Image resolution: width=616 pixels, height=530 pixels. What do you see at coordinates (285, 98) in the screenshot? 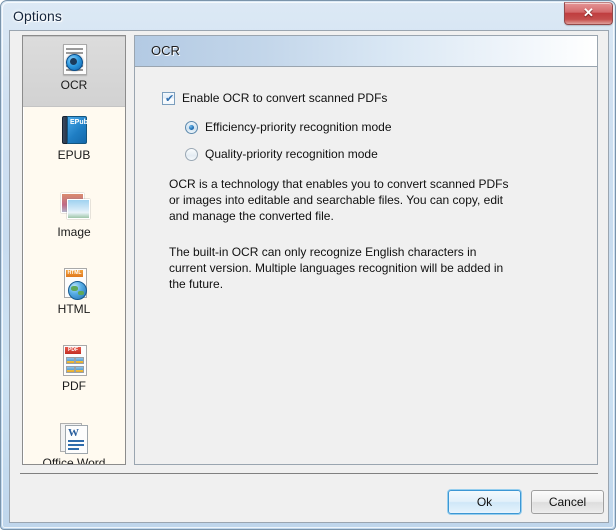
I see `enable-ocr-label: Enable OCR to convert scanned PDFs` at bounding box center [285, 98].